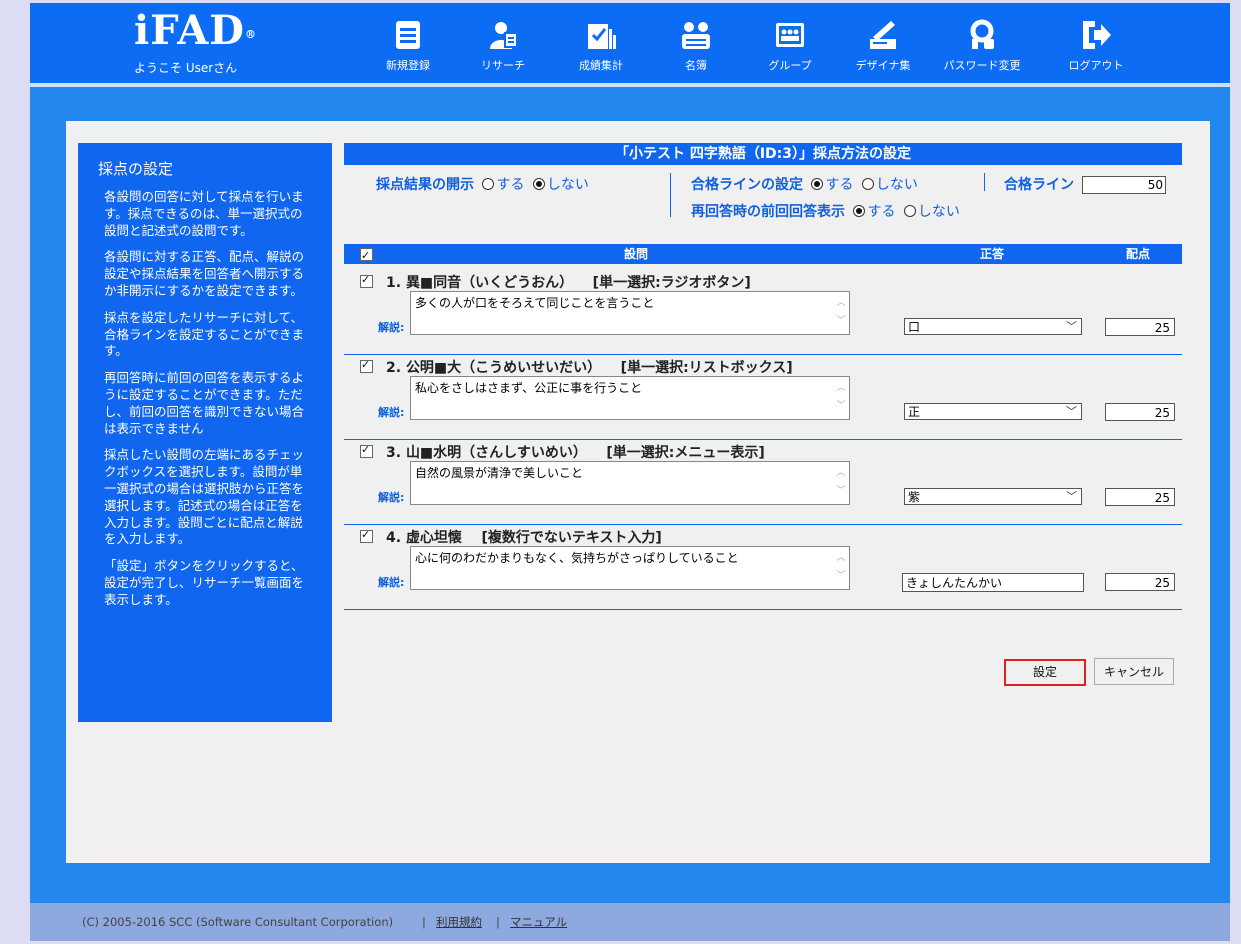  Describe the element at coordinates (1134, 671) in the screenshot. I see `cancel-button: キャンセル` at that location.